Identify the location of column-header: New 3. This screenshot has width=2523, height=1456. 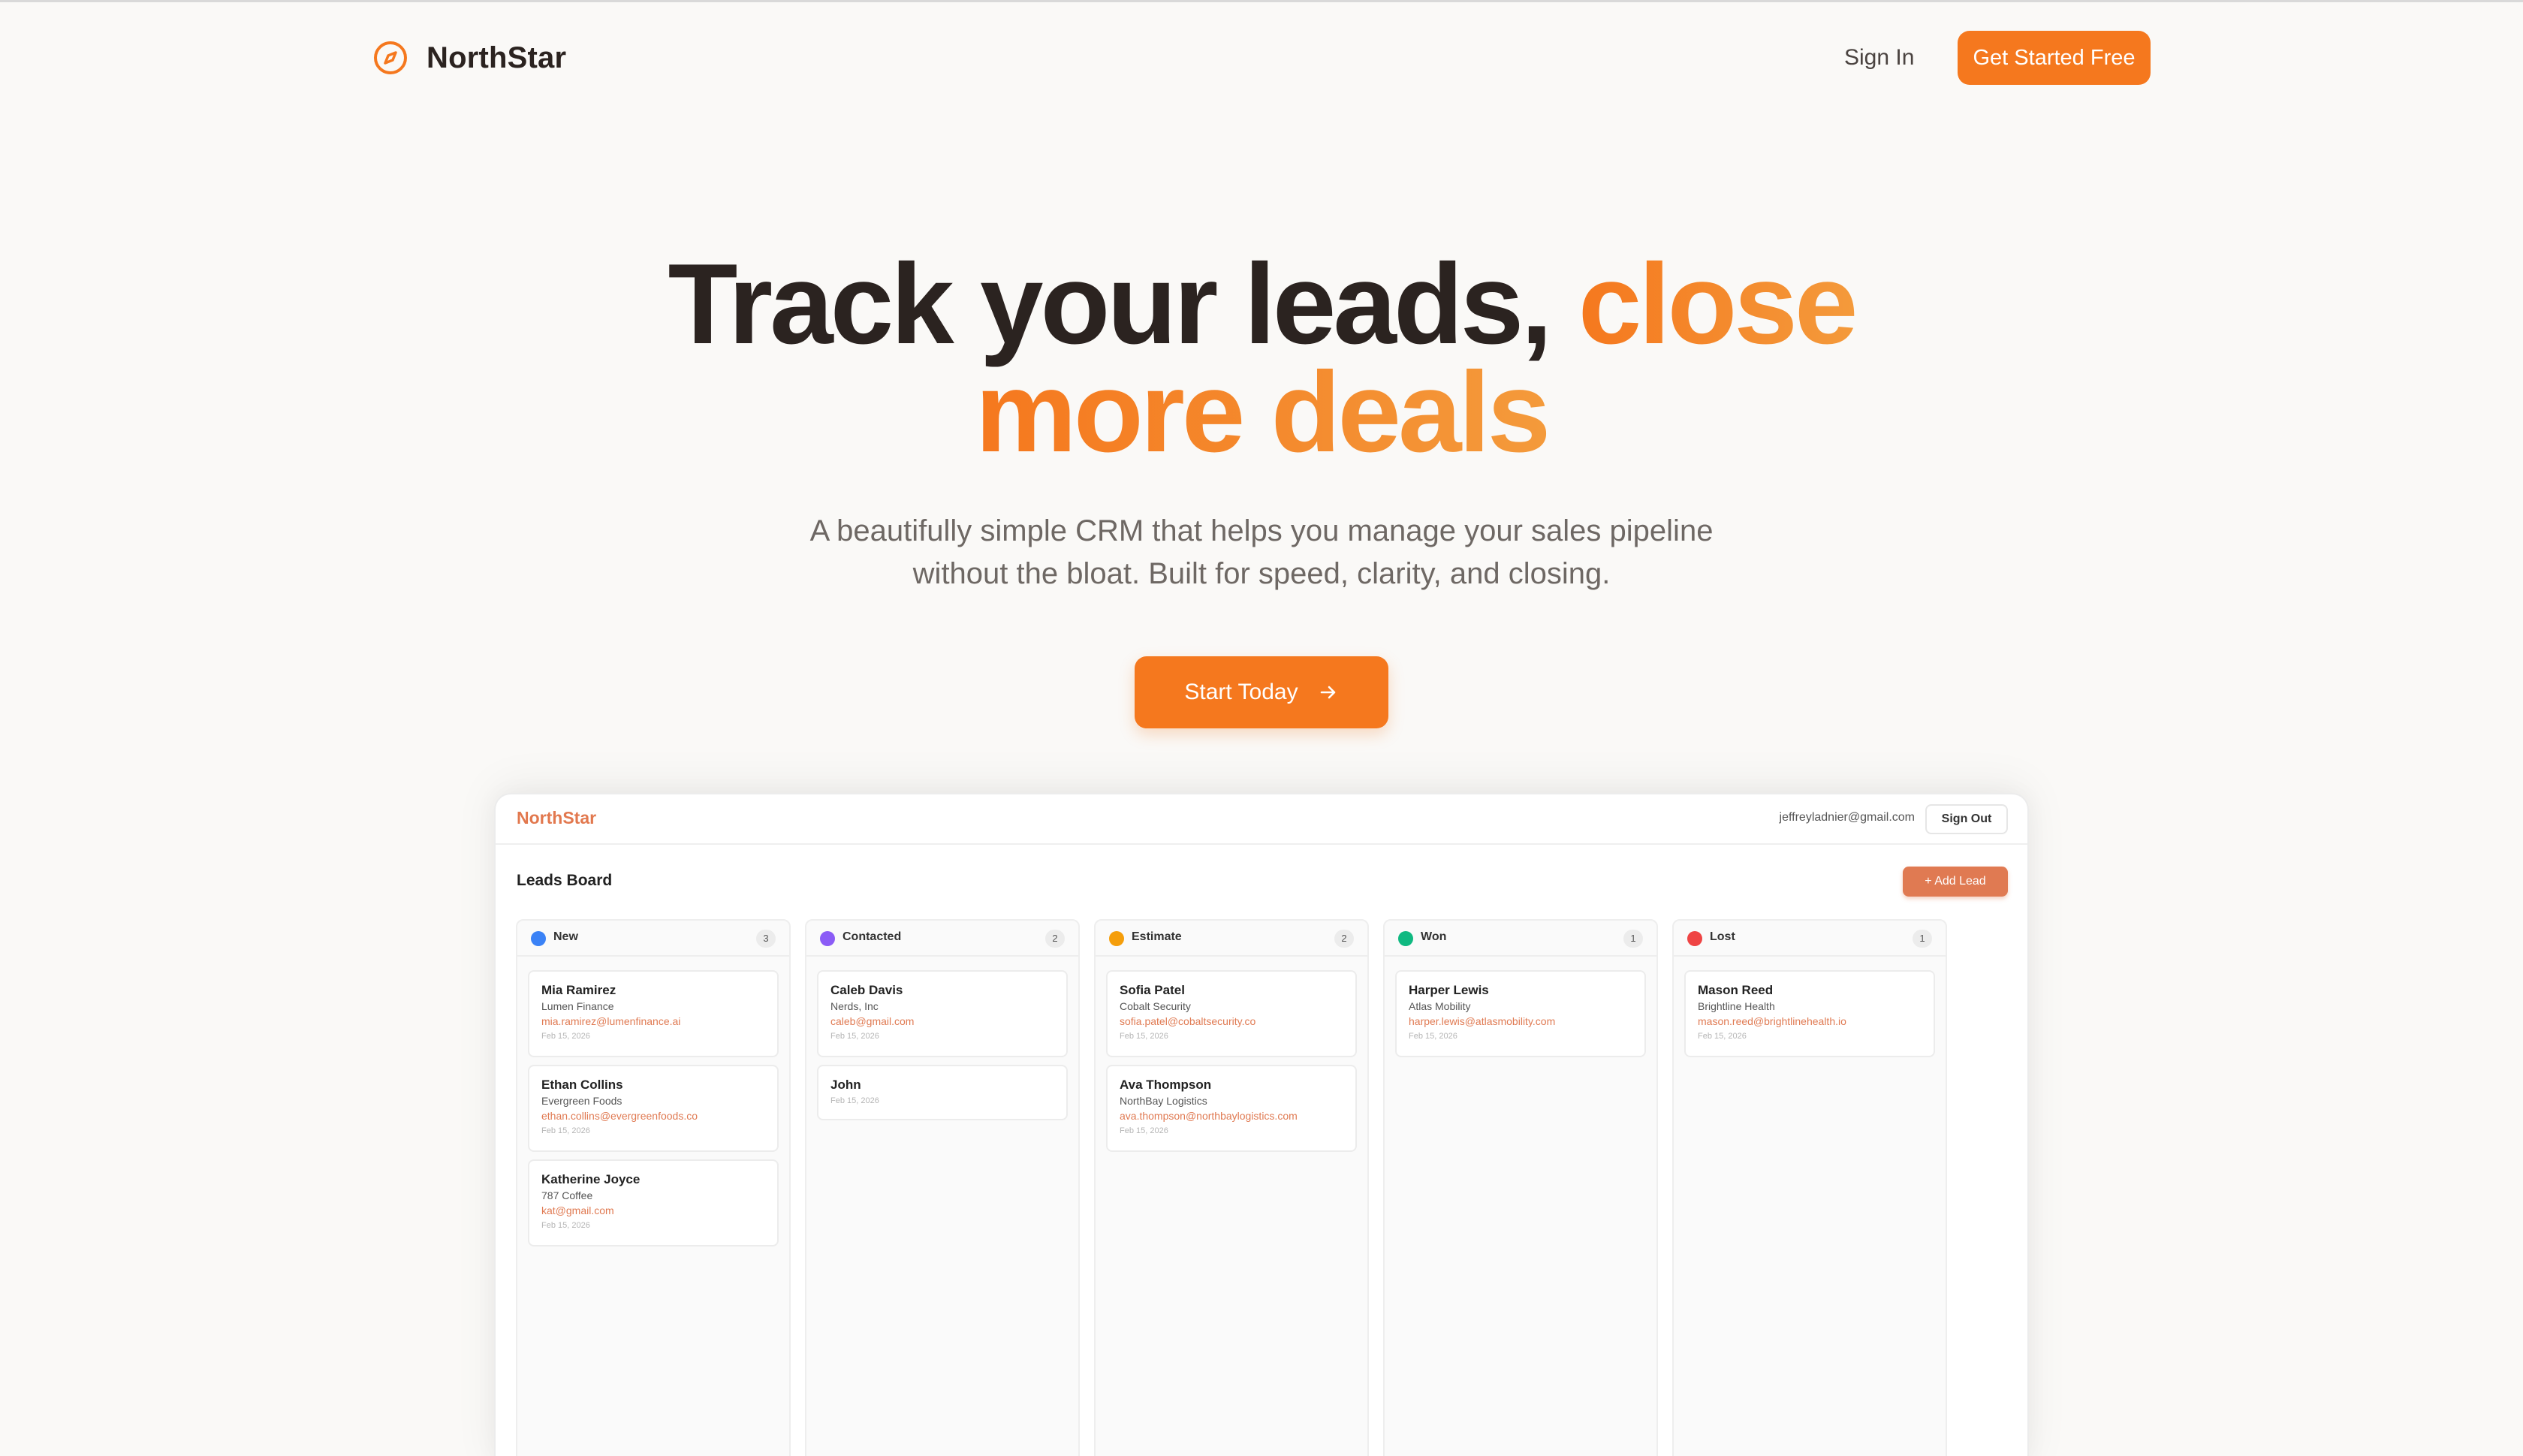
(653, 939).